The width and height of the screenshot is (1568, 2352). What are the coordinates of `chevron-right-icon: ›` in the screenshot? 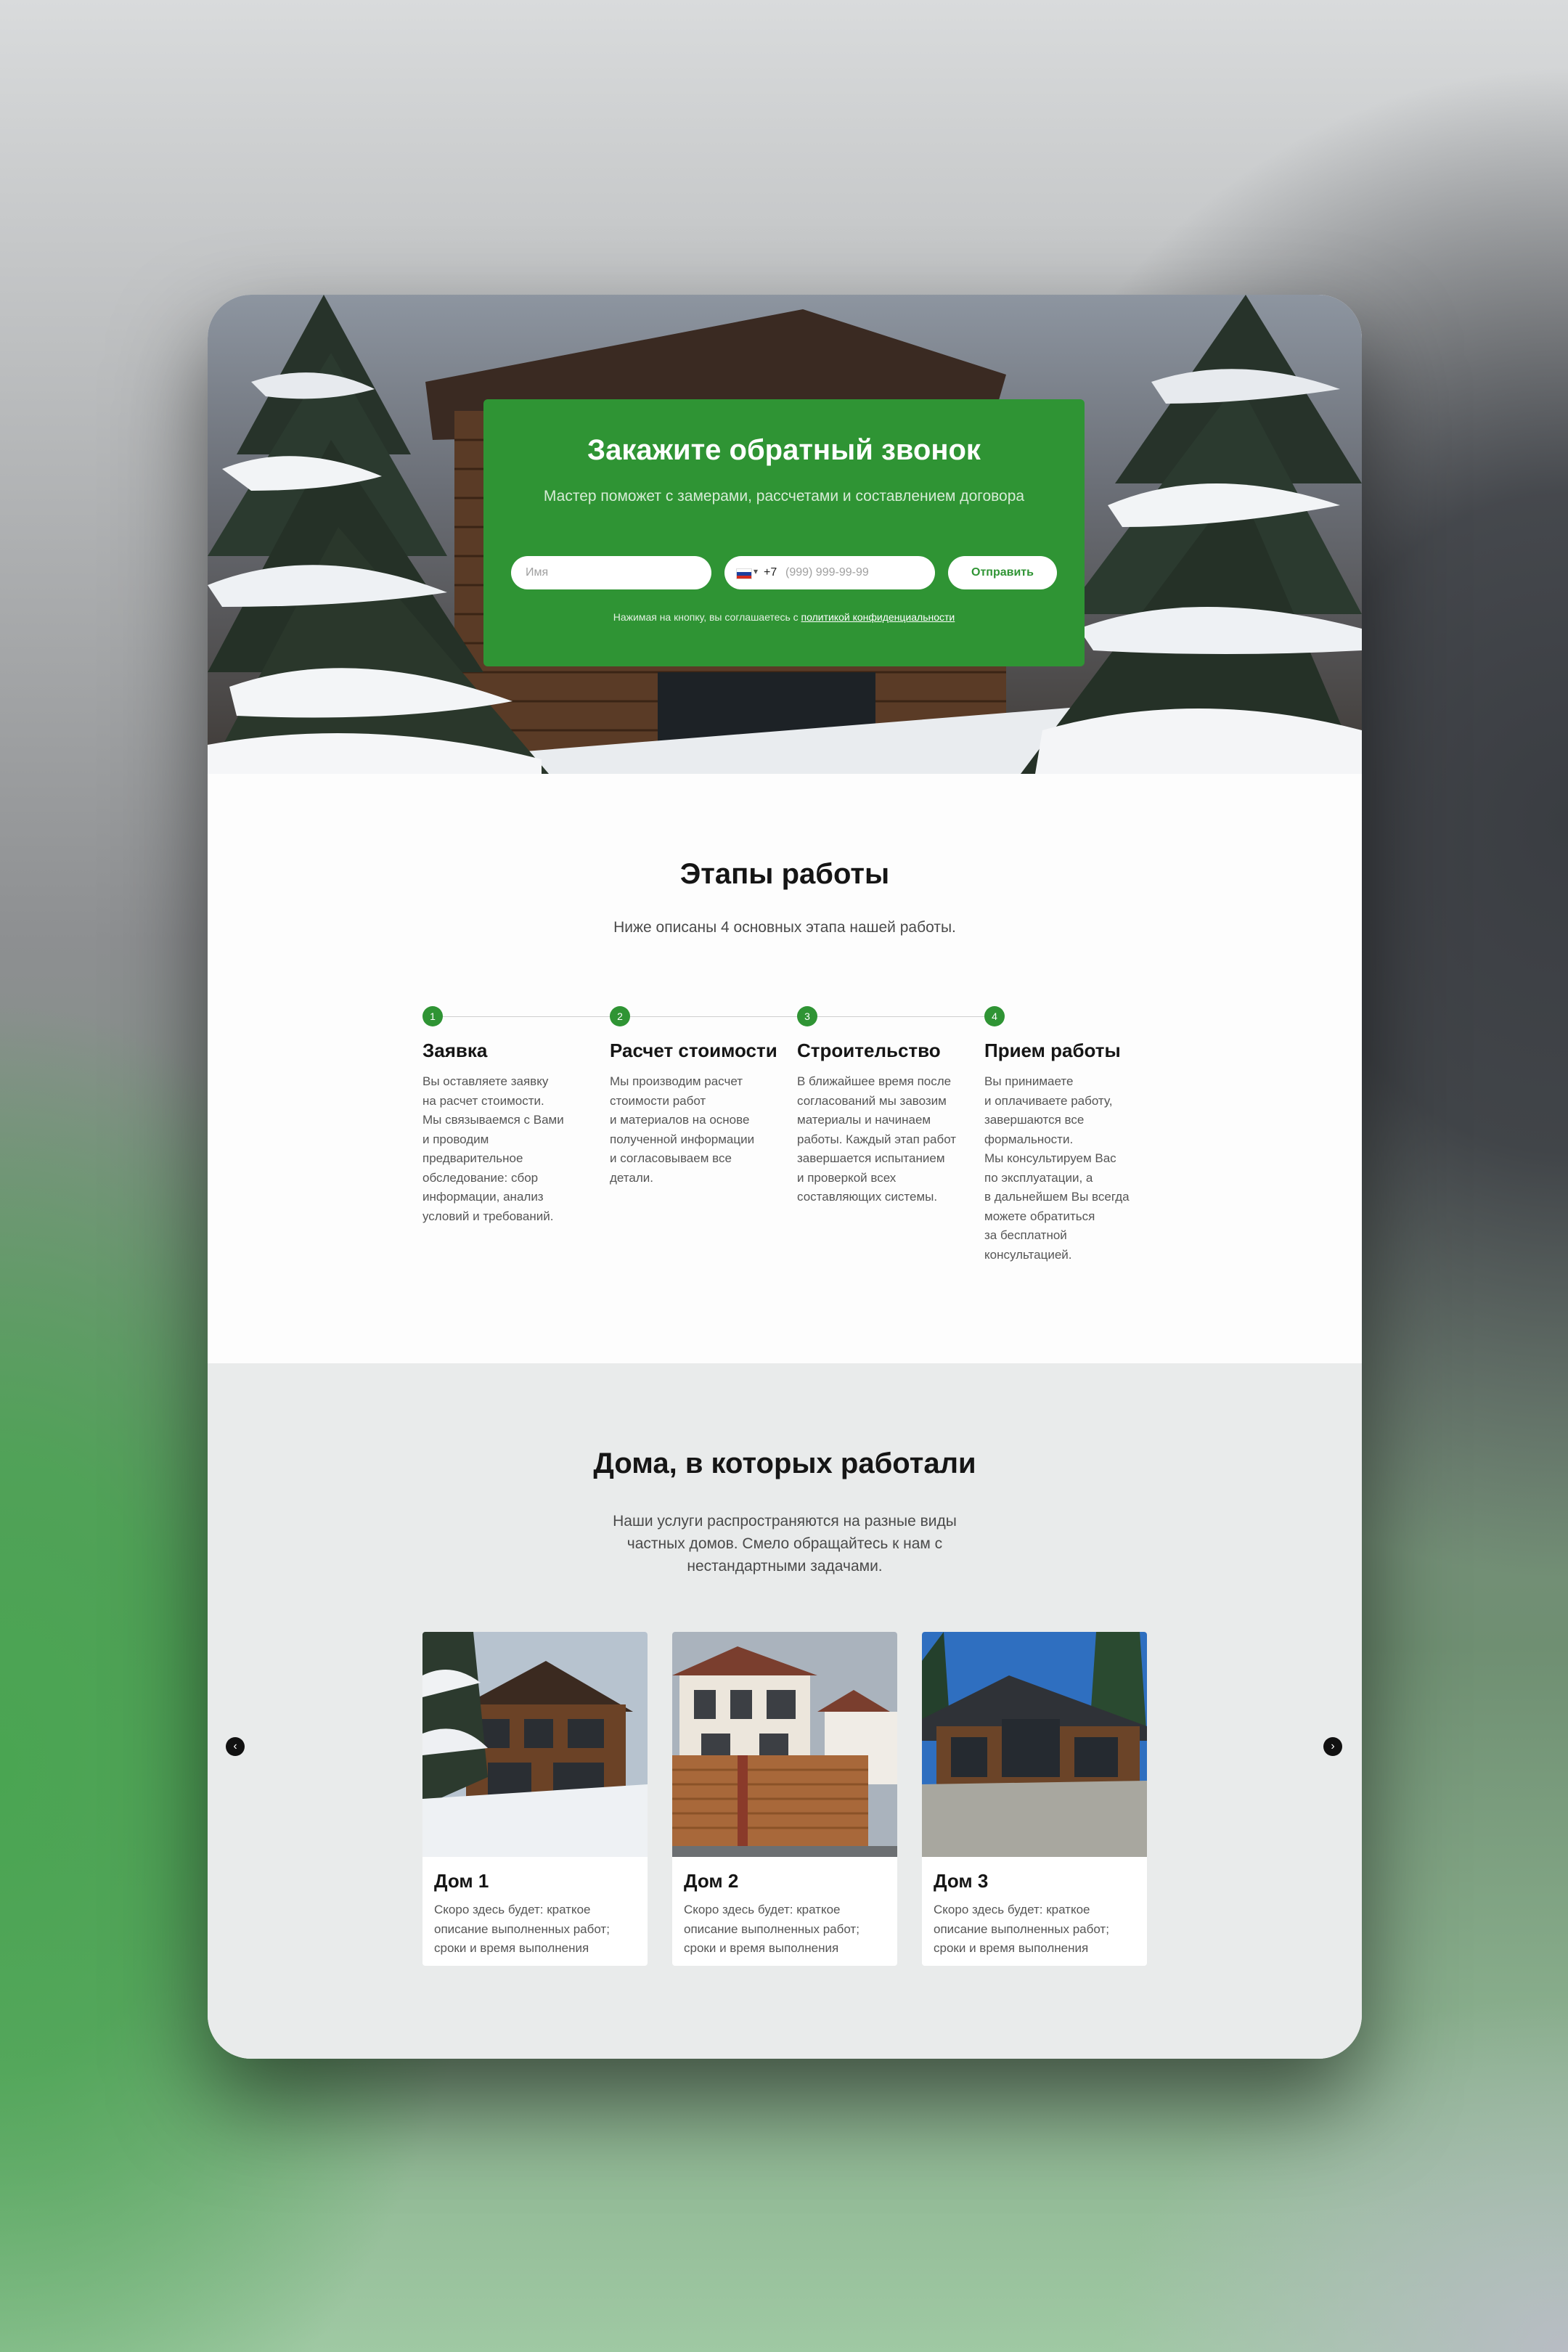 It's located at (1333, 1746).